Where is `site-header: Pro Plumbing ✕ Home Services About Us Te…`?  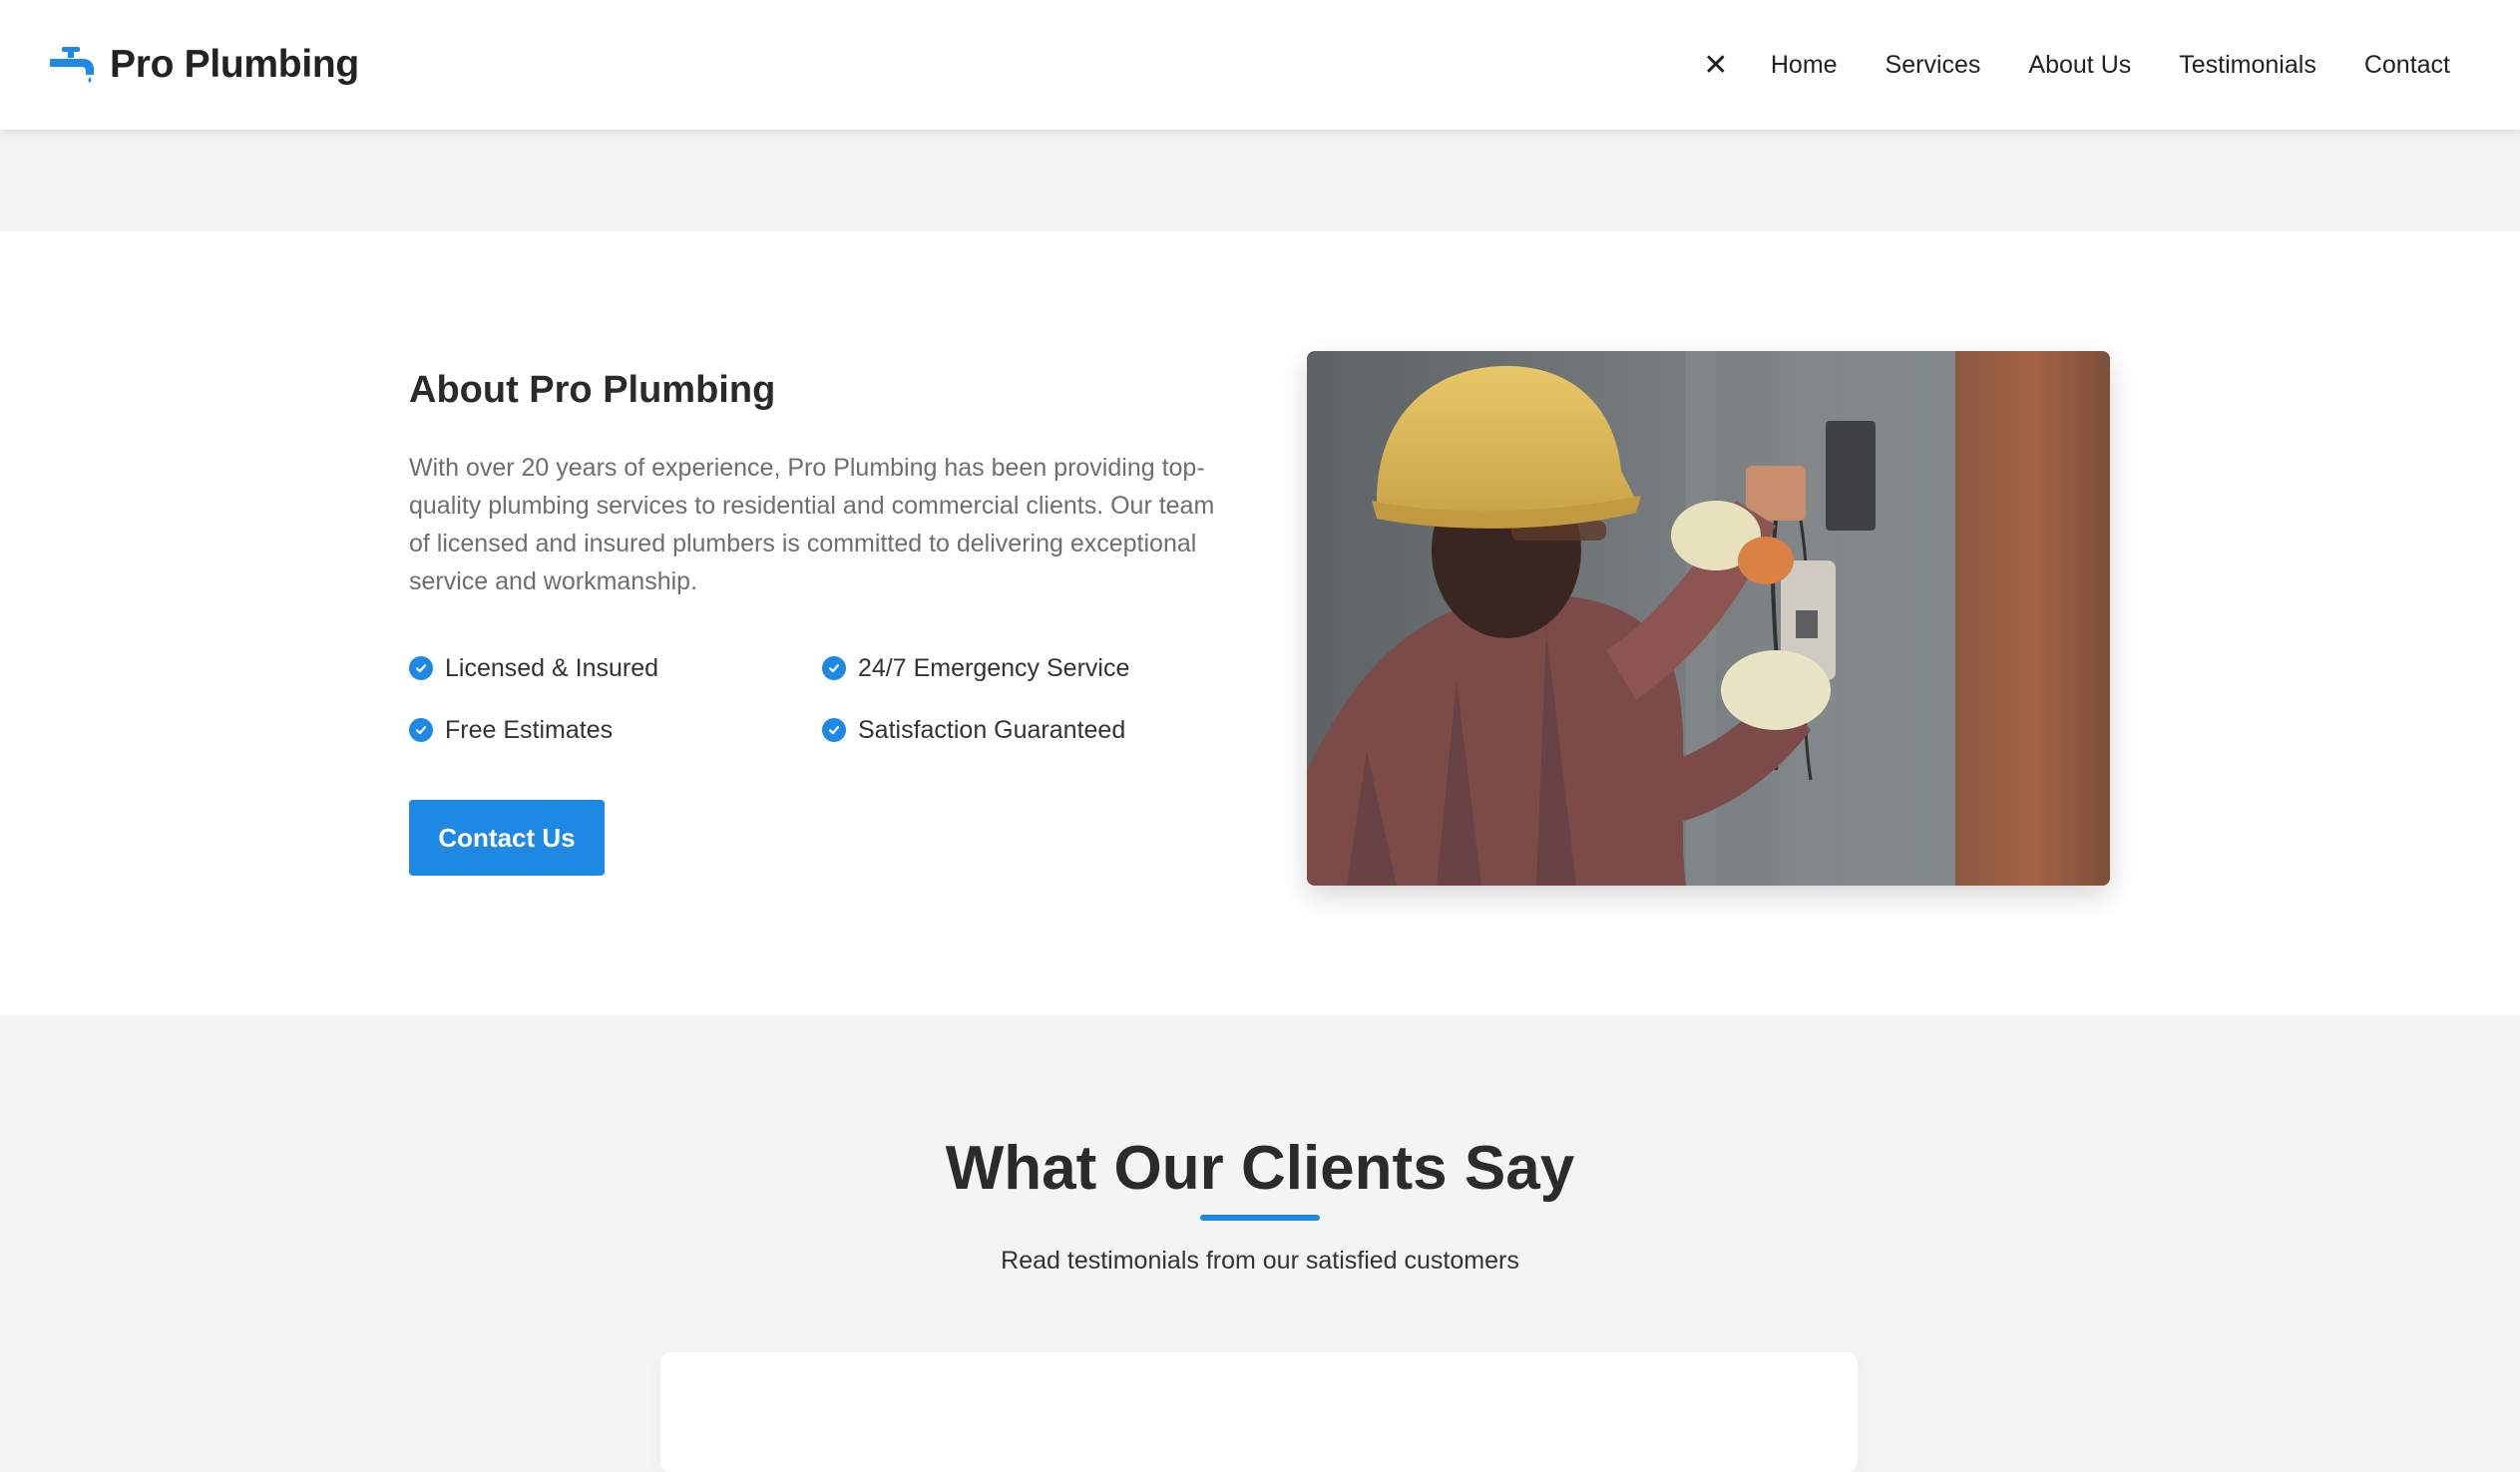 site-header: Pro Plumbing ✕ Home Services About Us Te… is located at coordinates (1260, 65).